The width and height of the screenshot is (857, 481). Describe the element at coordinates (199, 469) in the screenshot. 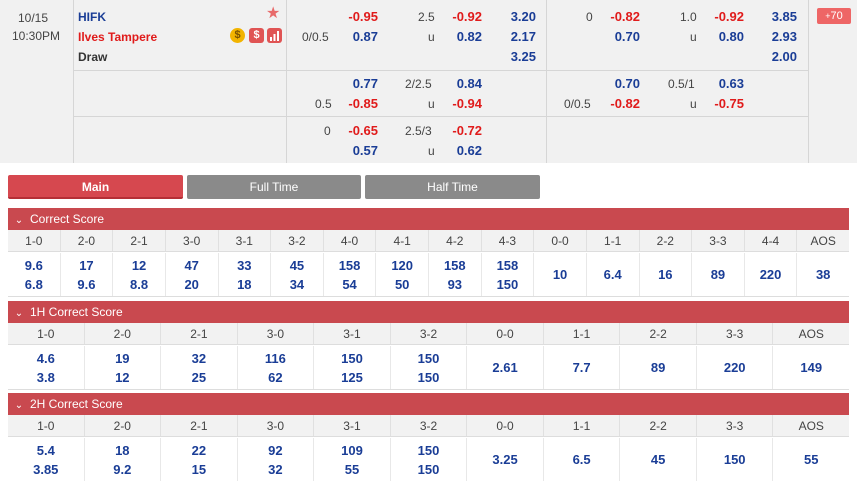

I see `score-odds-value: 15` at that location.